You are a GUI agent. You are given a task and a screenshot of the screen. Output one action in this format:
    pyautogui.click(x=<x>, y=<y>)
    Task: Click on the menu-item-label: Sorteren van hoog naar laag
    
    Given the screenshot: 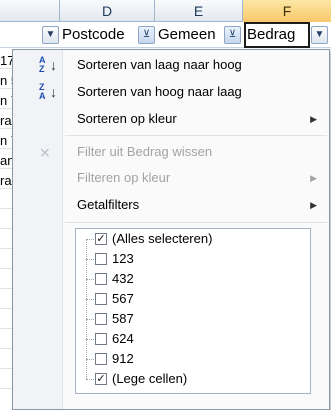 What is the action you would take?
    pyautogui.click(x=159, y=91)
    